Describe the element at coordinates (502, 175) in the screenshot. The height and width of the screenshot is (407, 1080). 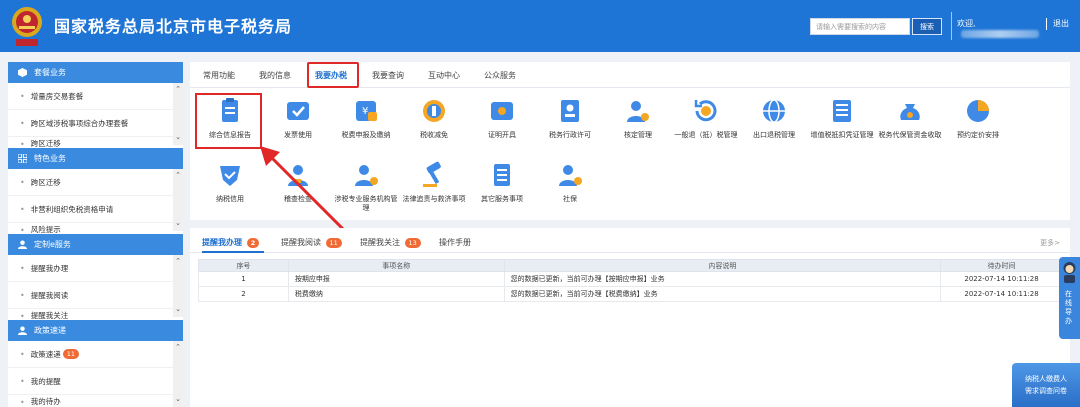
I see `list-icon` at that location.